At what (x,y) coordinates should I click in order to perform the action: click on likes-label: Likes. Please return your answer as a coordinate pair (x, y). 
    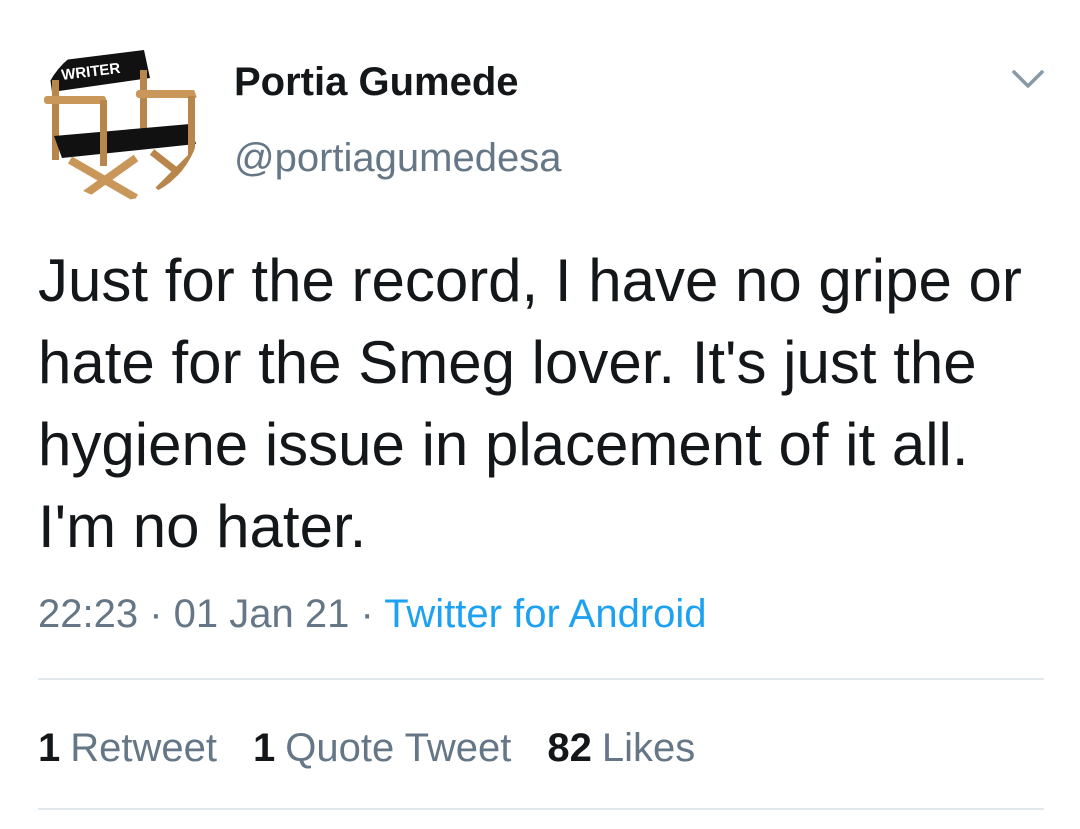
    Looking at the image, I should click on (648, 748).